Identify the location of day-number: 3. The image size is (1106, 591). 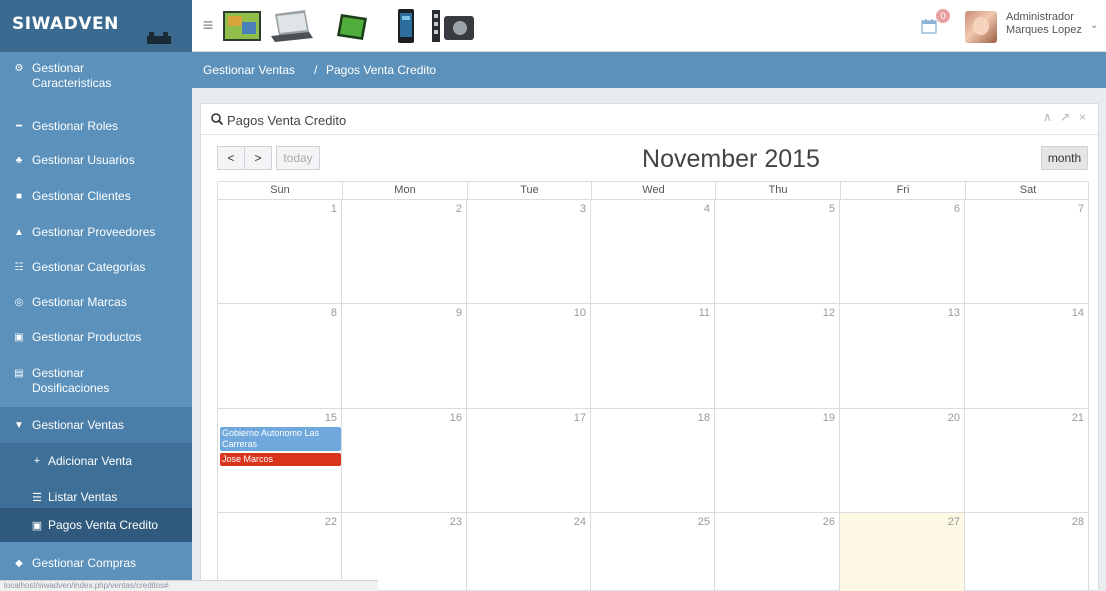
(583, 209).